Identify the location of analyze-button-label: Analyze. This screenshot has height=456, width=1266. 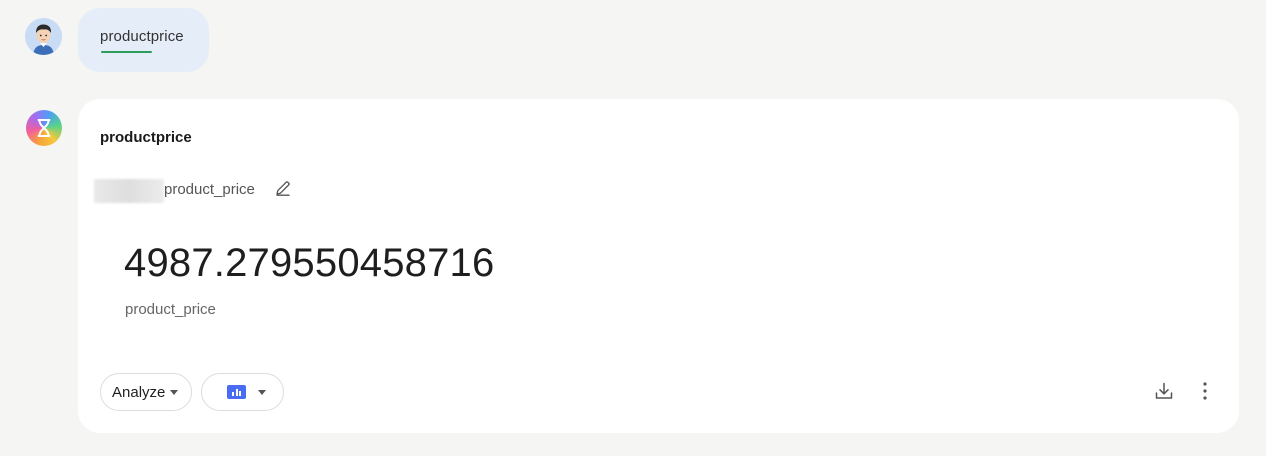
(139, 392).